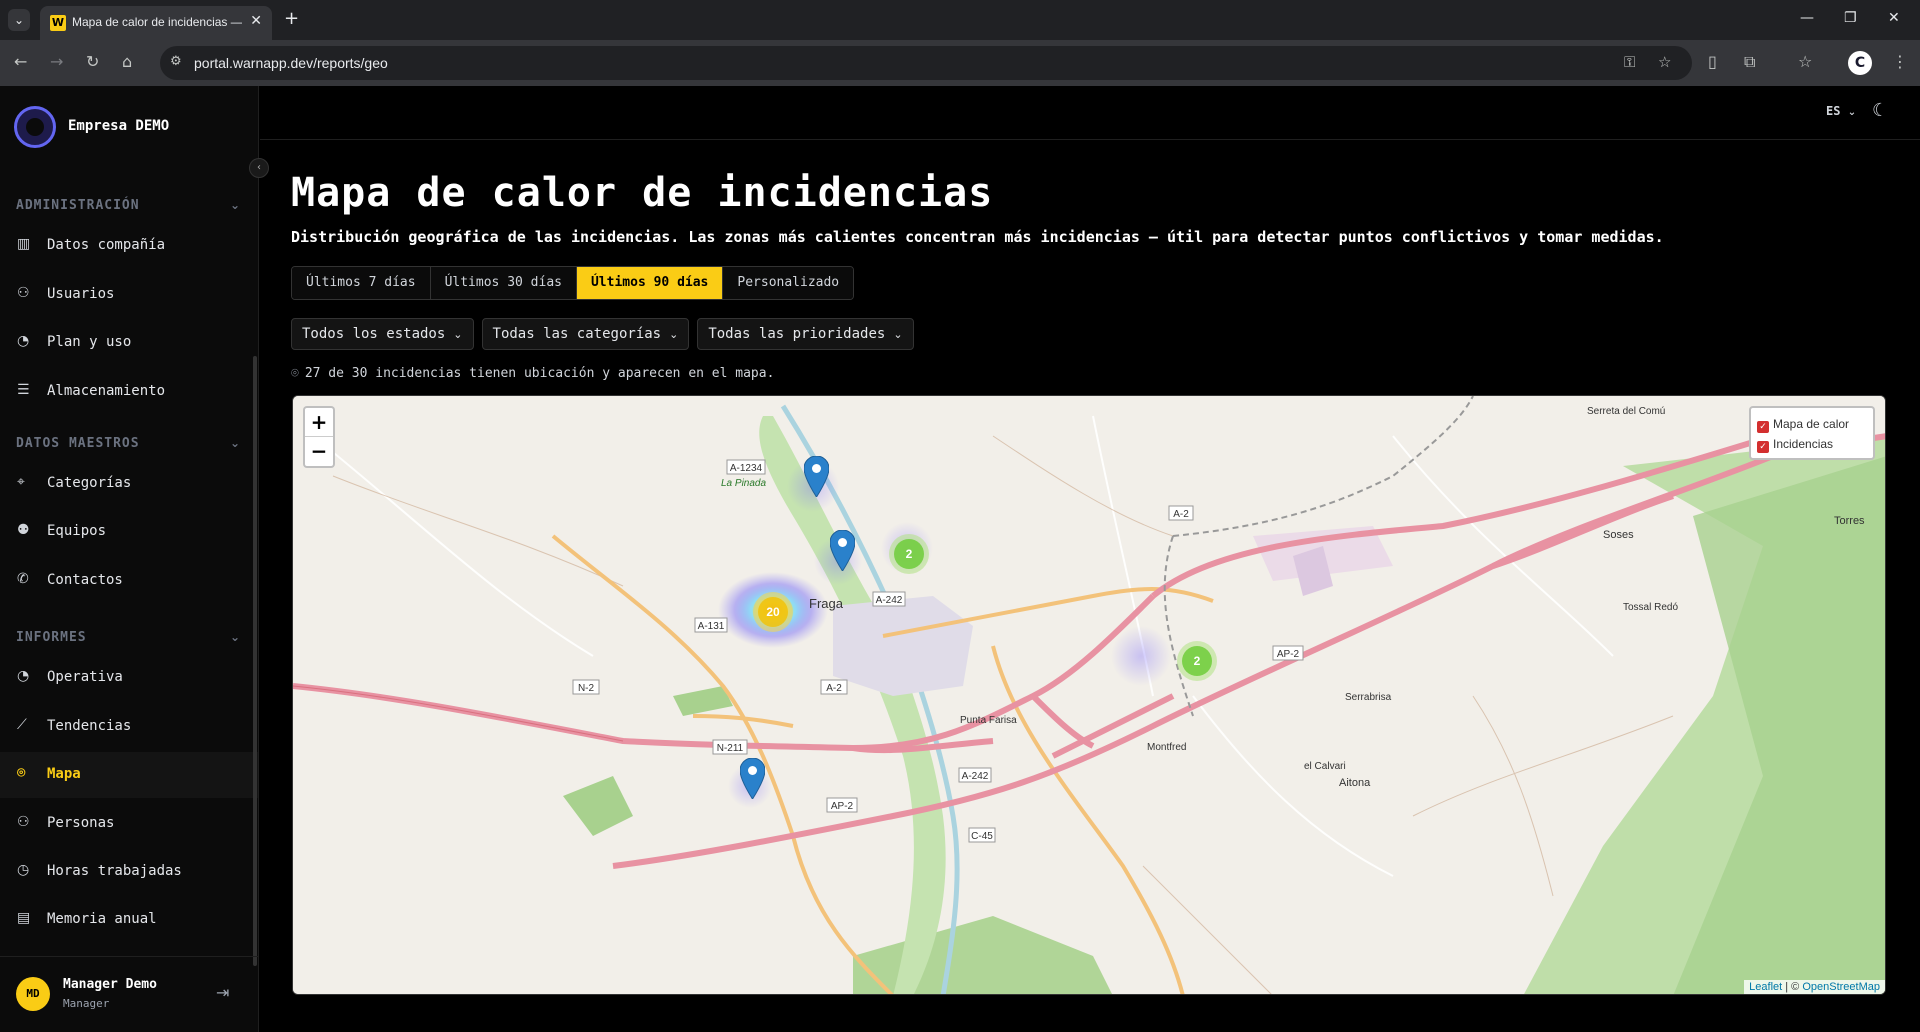  What do you see at coordinates (128, 637) in the screenshot?
I see `section-informes: INFORMES ⌄` at bounding box center [128, 637].